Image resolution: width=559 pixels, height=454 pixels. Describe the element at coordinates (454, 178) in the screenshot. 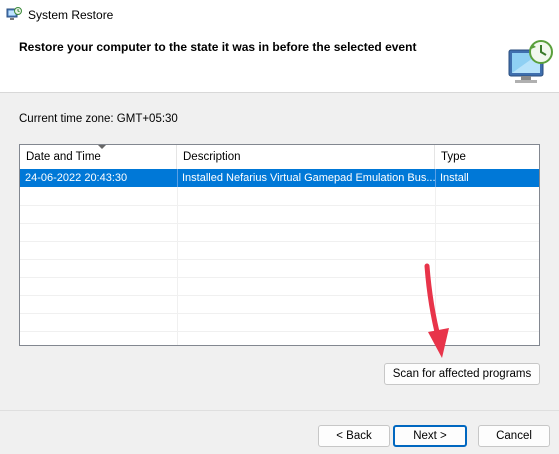

I see `cell-type: Install` at that location.